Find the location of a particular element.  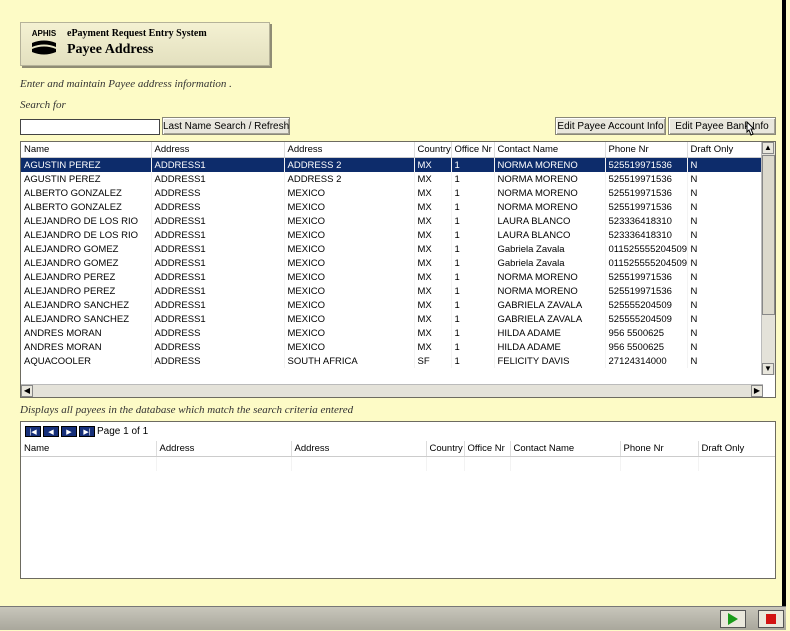

scroll-thumb is located at coordinates (768, 235).